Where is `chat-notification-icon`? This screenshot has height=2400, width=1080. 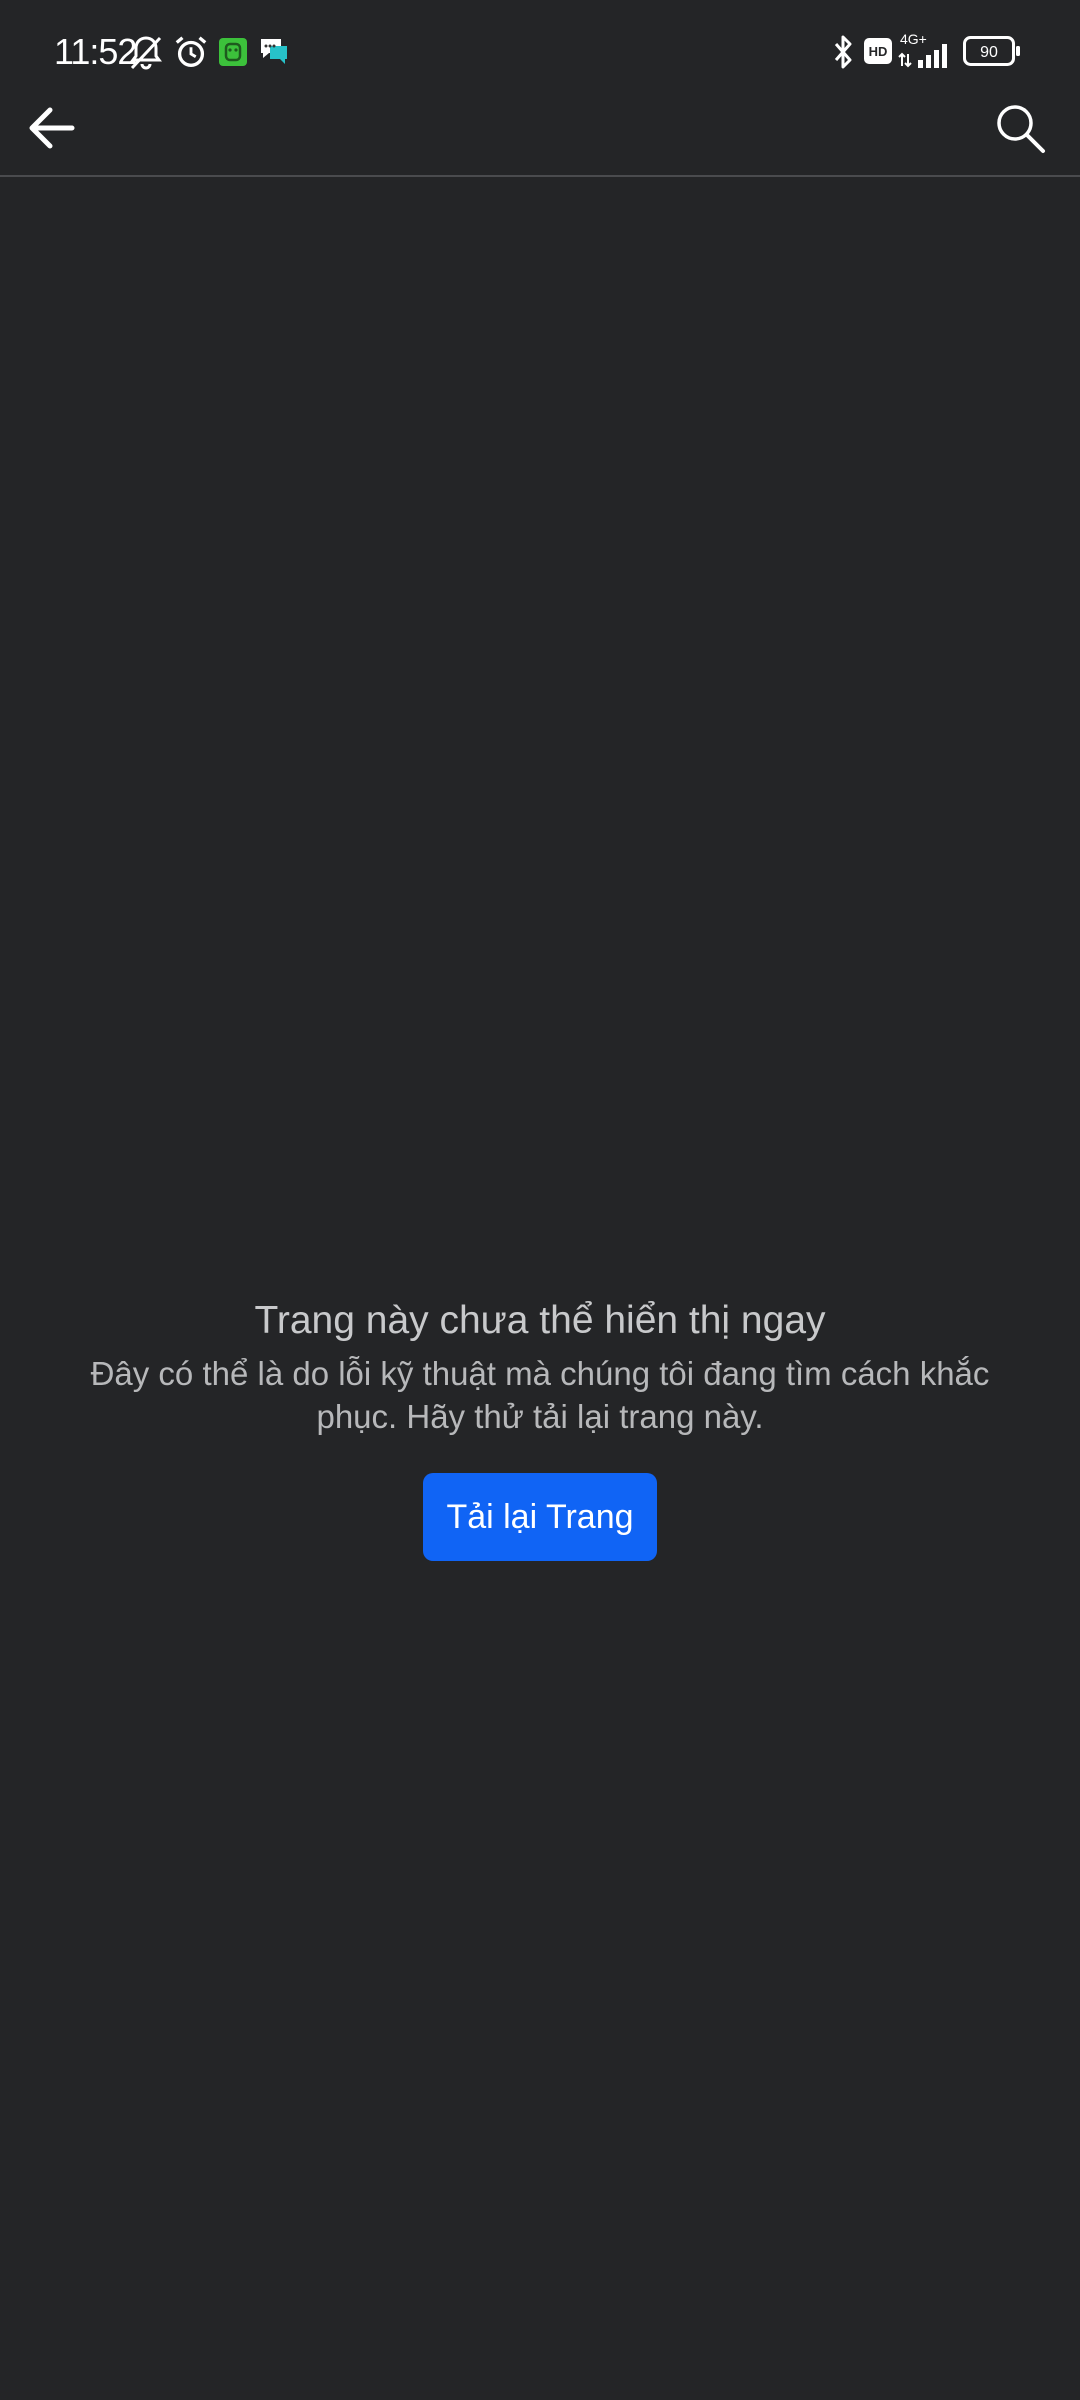
chat-notification-icon is located at coordinates (274, 51).